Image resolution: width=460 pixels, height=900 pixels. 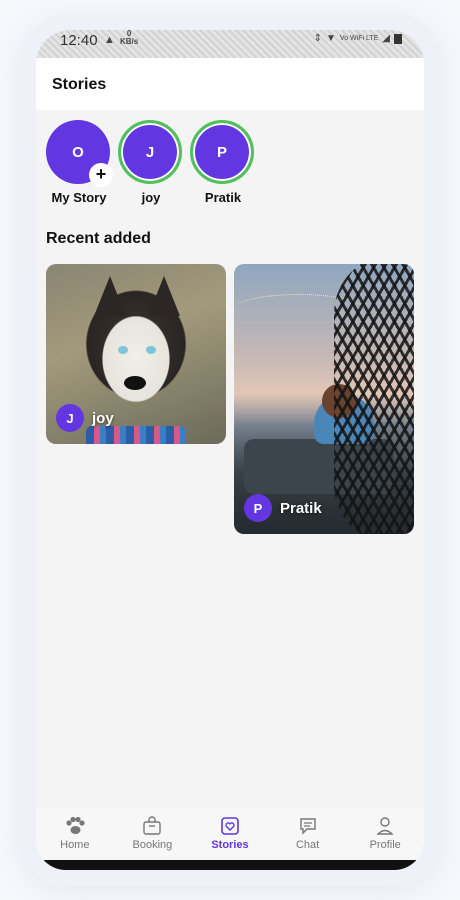 I want to click on author-avatar: J, so click(x=70, y=418).